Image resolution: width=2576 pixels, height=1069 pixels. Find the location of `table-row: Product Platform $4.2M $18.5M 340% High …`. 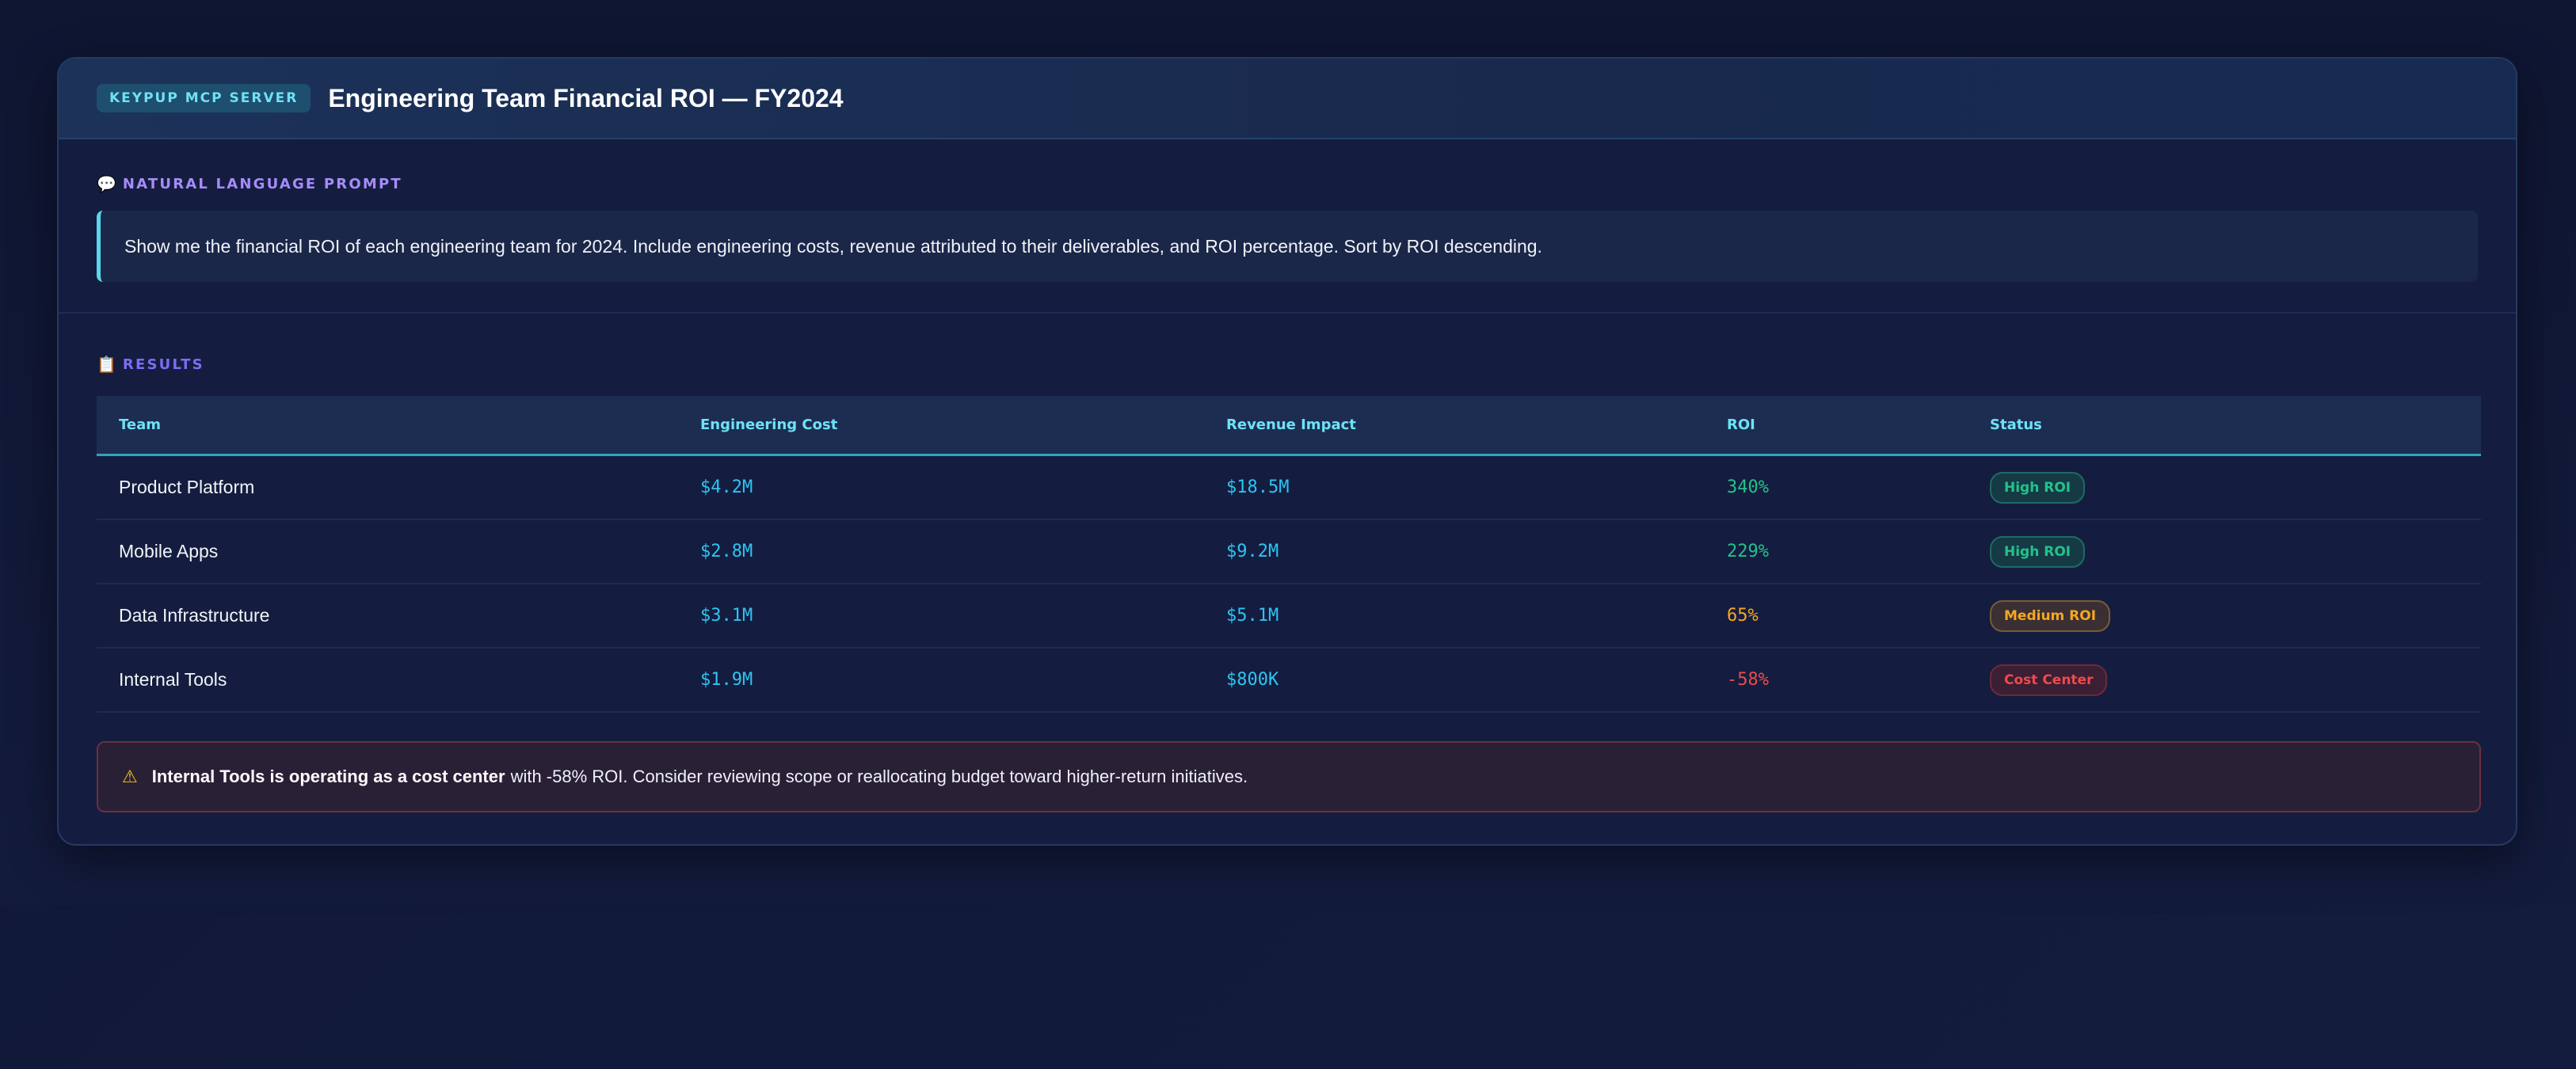

table-row: Product Platform $4.2M $18.5M 340% High … is located at coordinates (1289, 488).